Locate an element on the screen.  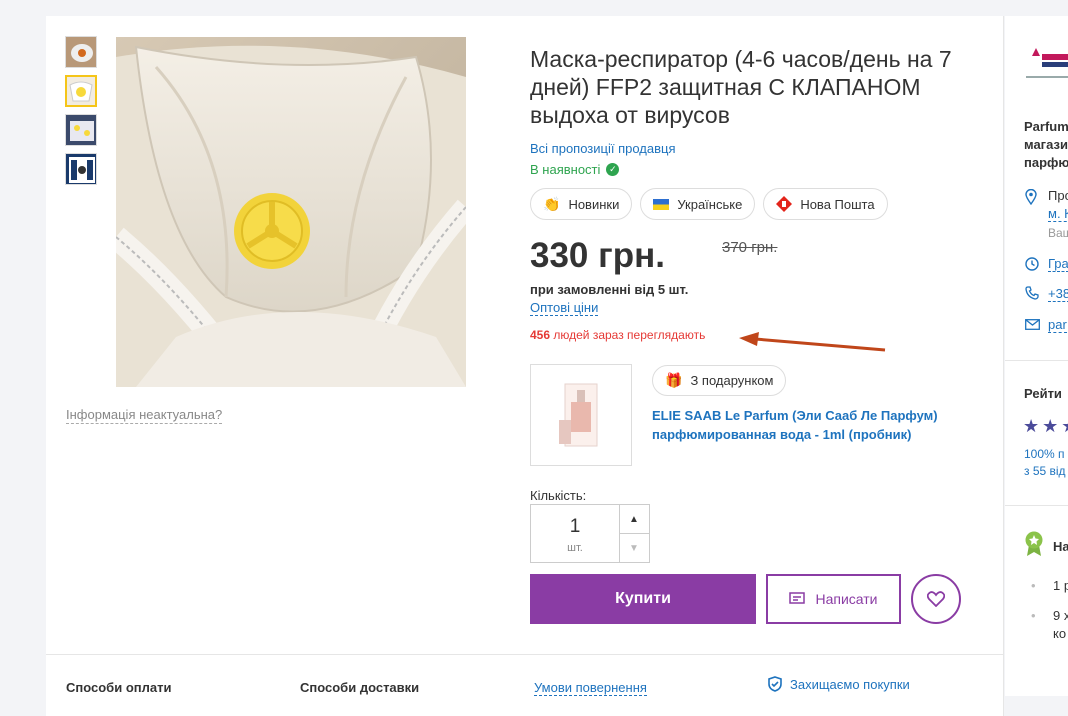
phone-icon is located at coordinates (1032, 293).